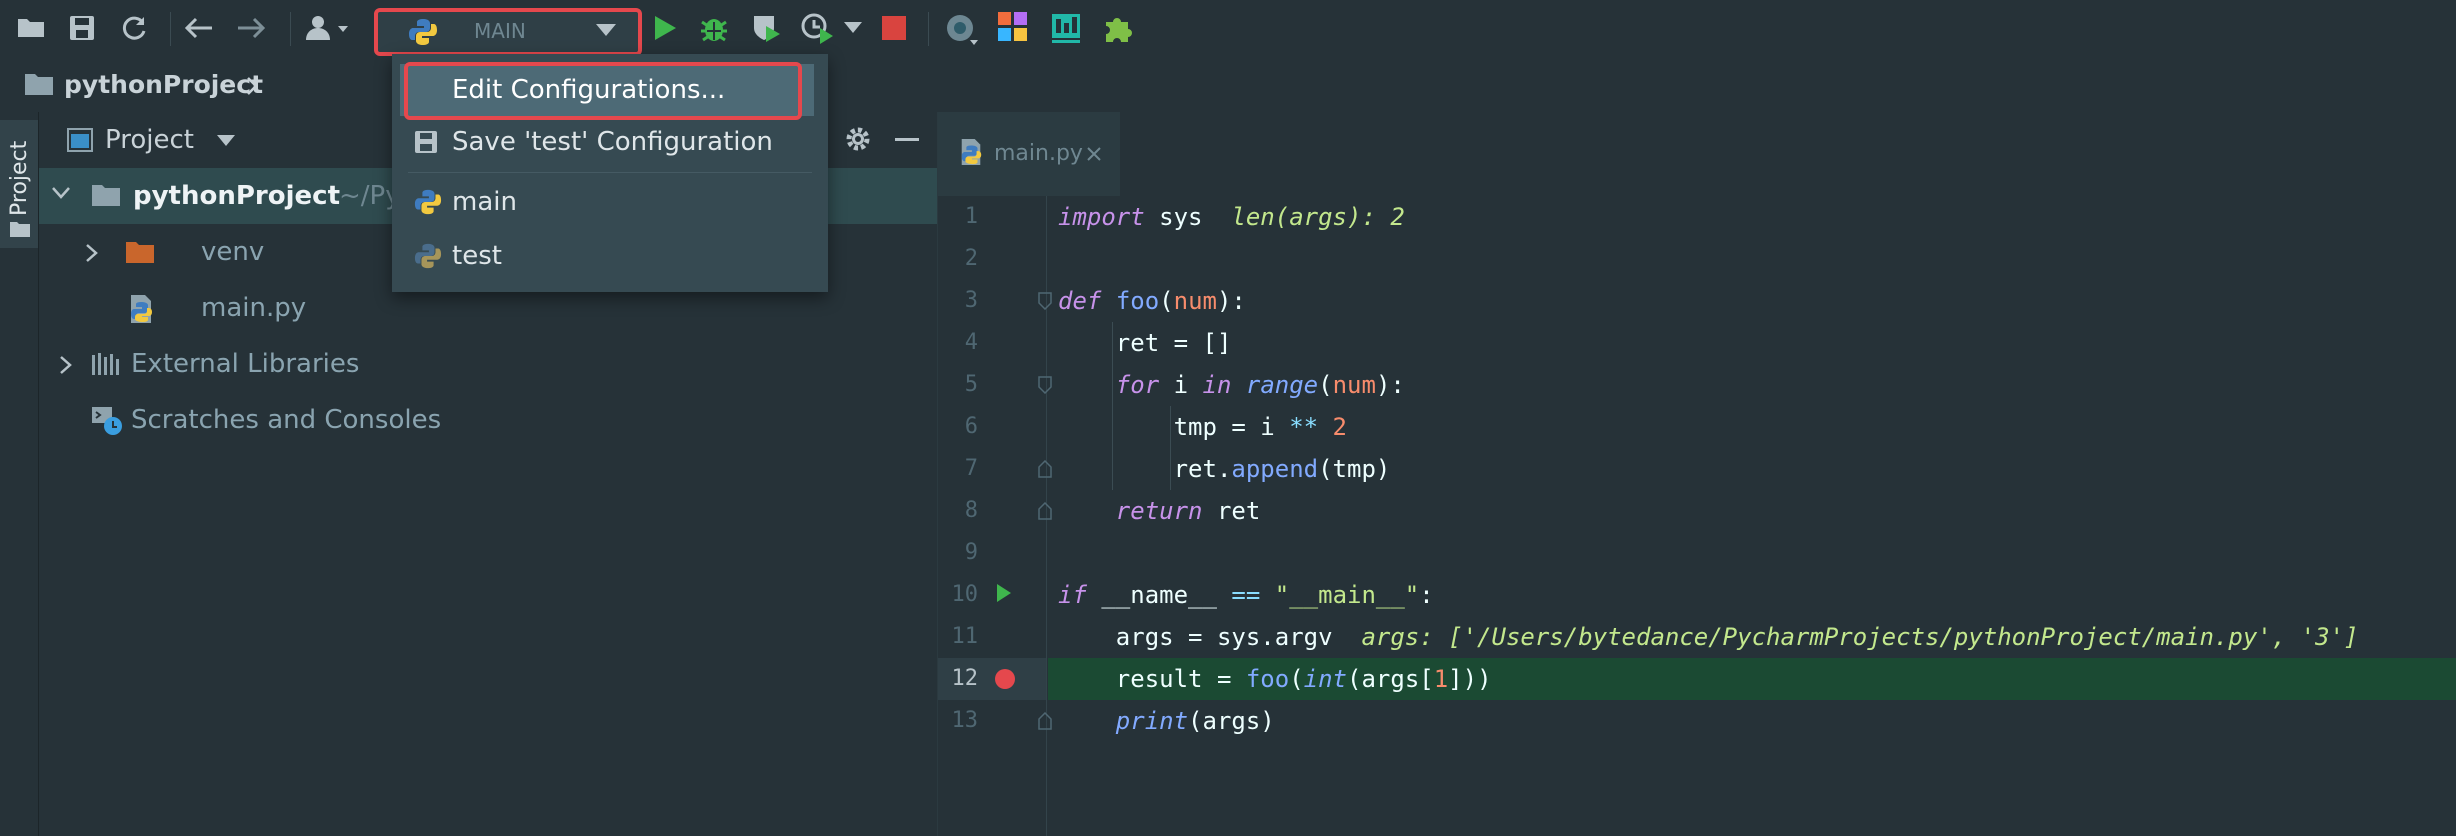 This screenshot has height=836, width=2456. Describe the element at coordinates (233, 252) in the screenshot. I see `tree-item-label: venv` at that location.